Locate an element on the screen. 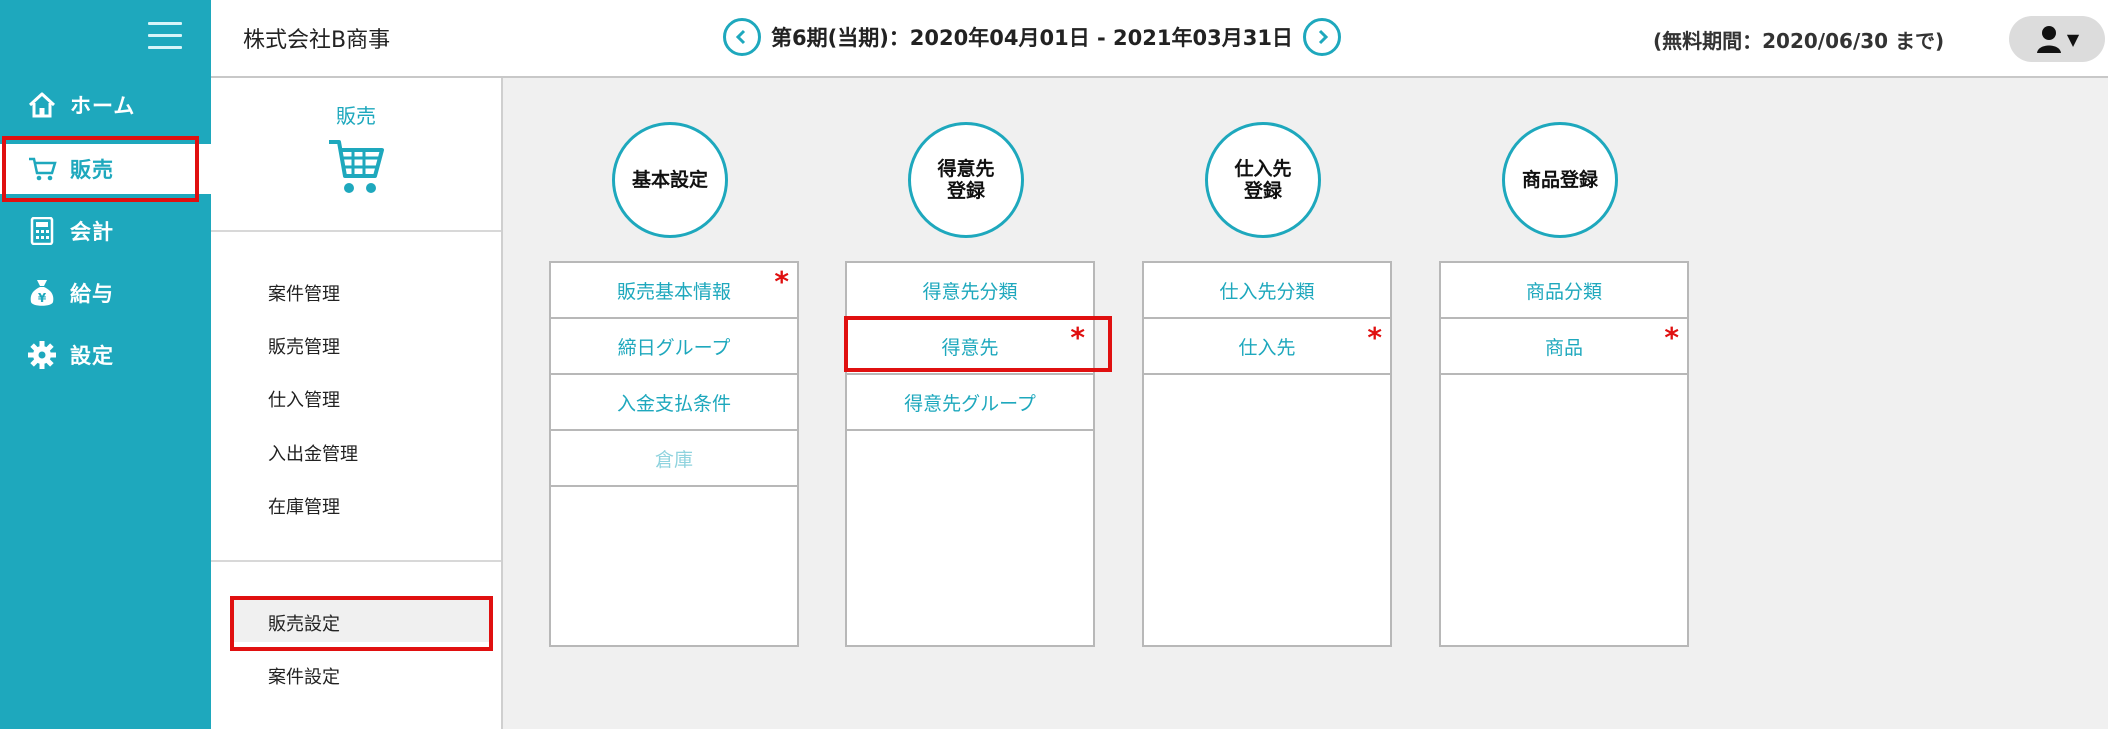 This screenshot has width=2108, height=729. section-product-registration-circle: 商品登録 is located at coordinates (1560, 180).